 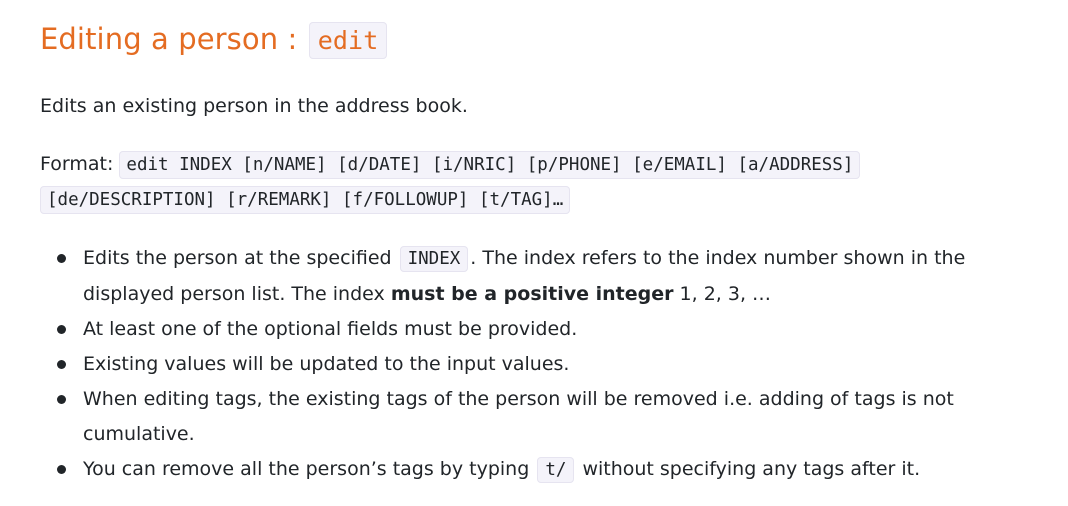 I want to click on list-item-text: without specifying any tags after it., so click(x=748, y=469).